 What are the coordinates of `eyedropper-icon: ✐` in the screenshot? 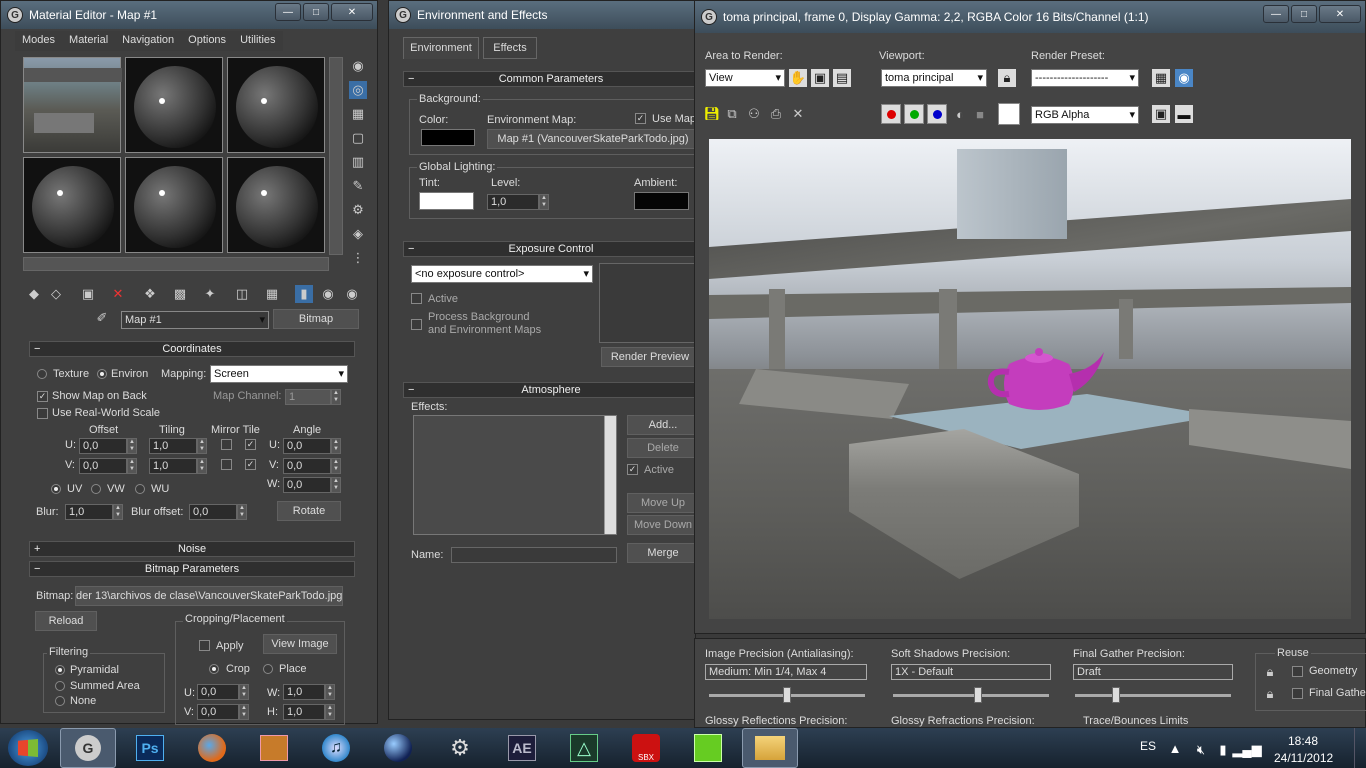 It's located at (102, 318).